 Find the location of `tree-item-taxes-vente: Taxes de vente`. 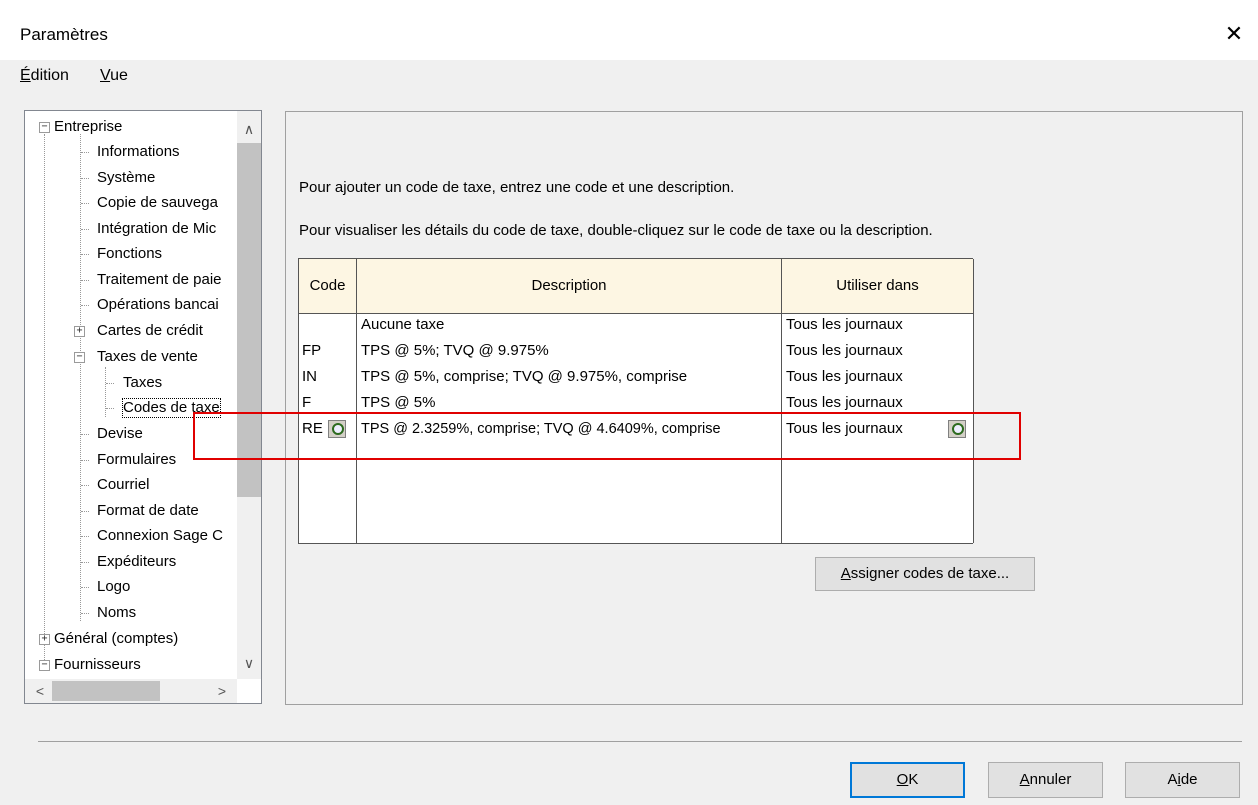

tree-item-taxes-vente: Taxes de vente is located at coordinates (147, 357).